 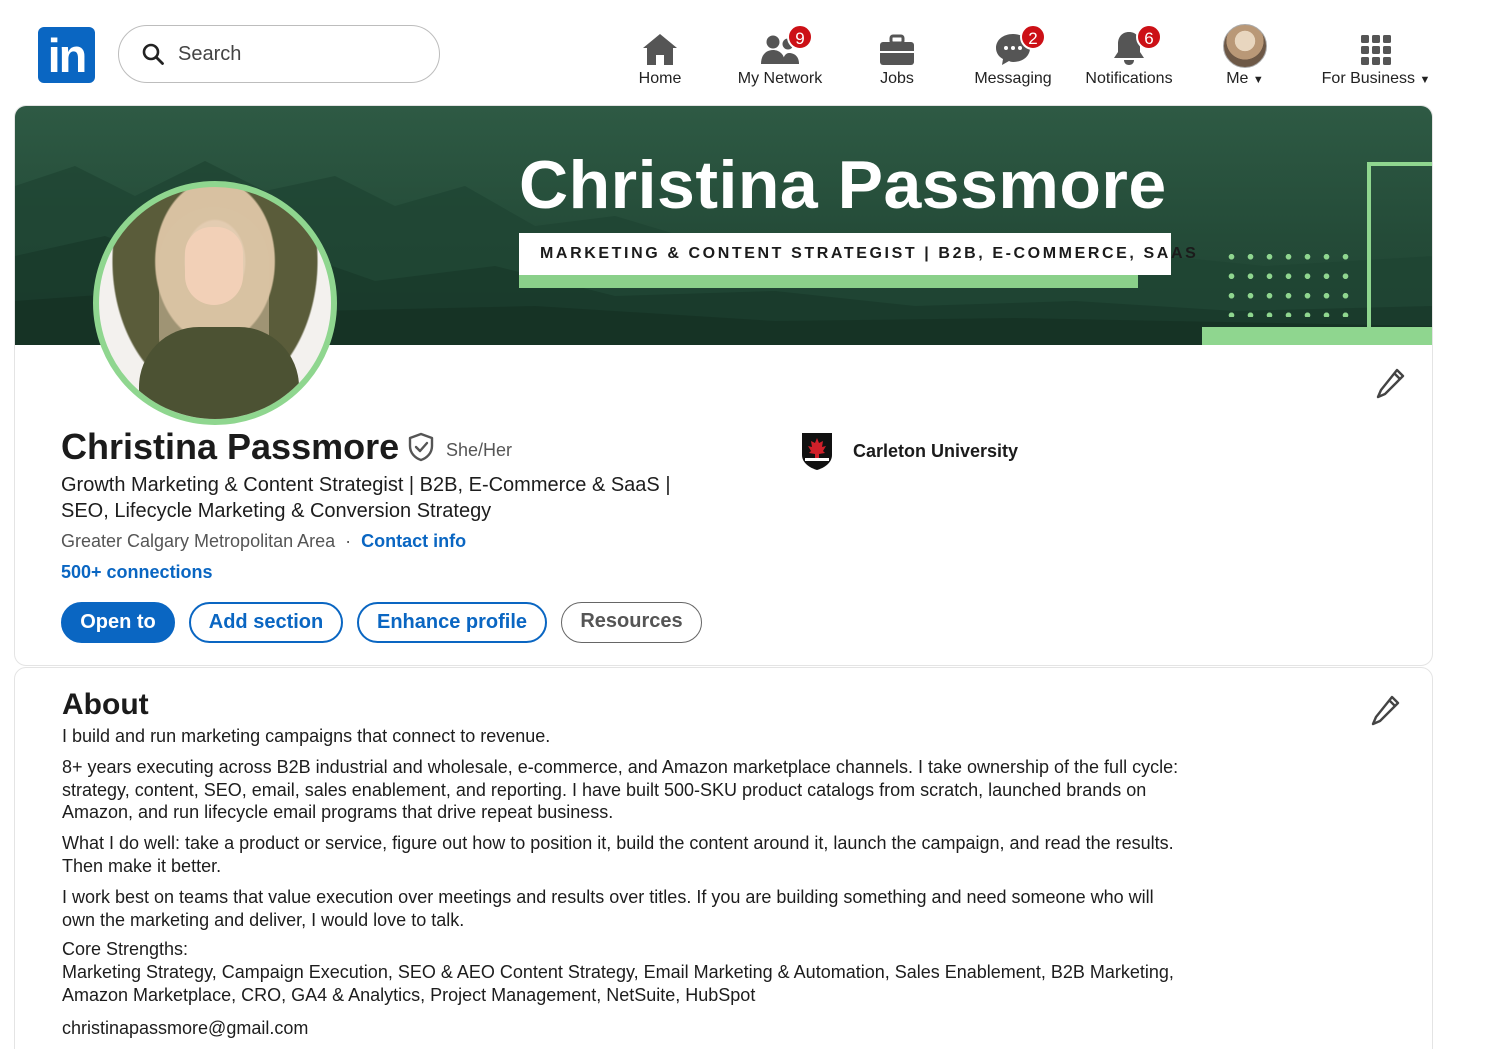 I want to click on connections-link: 500+ connections, so click(x=137, y=572).